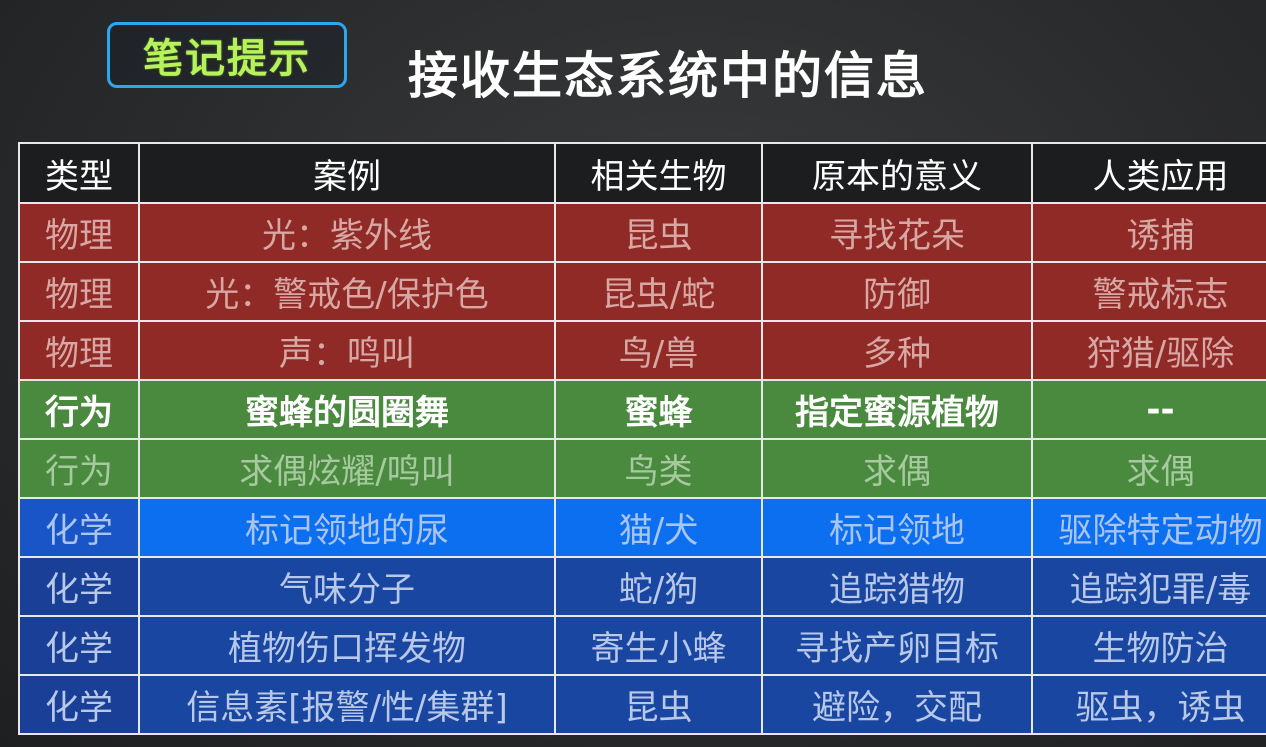 The image size is (1266, 747). I want to click on cell-organism: 蛇/狗, so click(658, 586).